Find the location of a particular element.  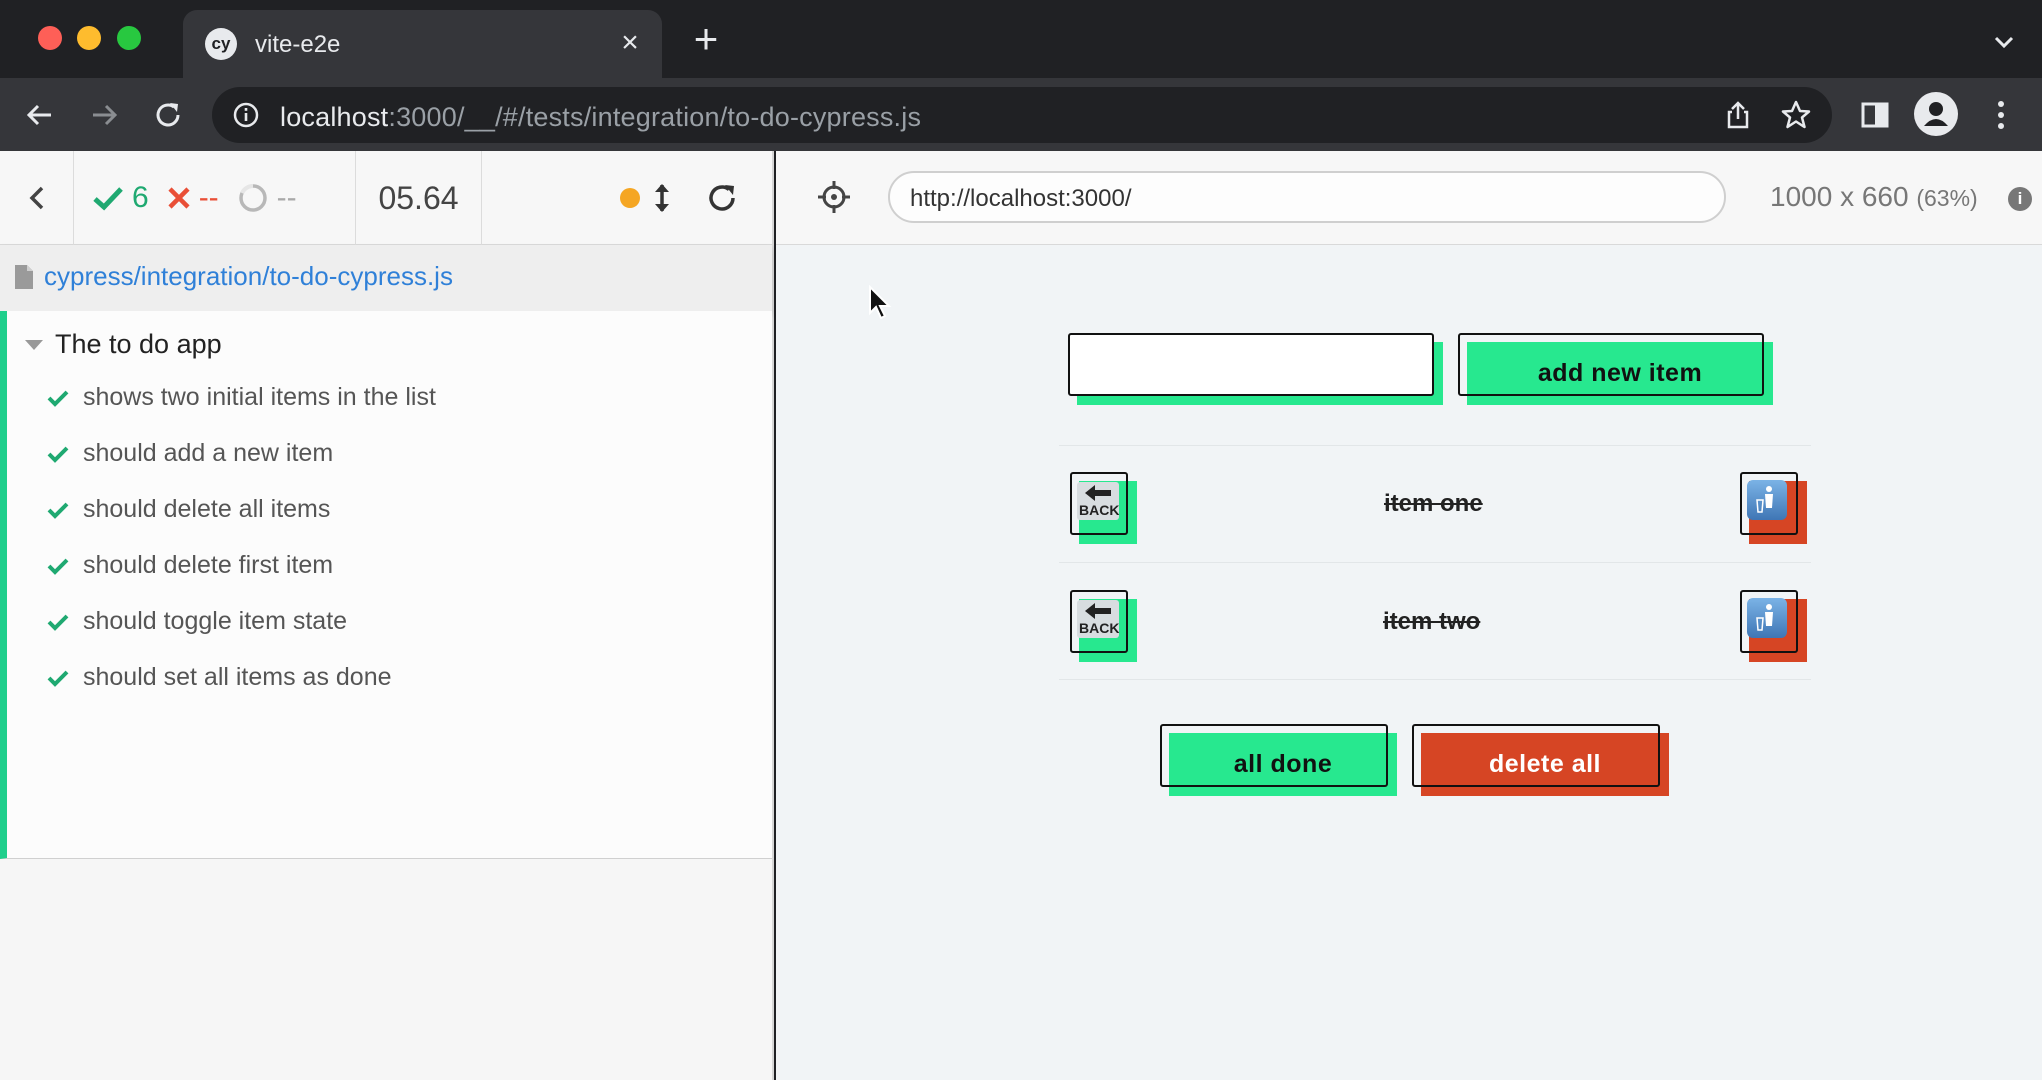

viewport-size: 1000 x 660 (63%) is located at coordinates (1874, 197).